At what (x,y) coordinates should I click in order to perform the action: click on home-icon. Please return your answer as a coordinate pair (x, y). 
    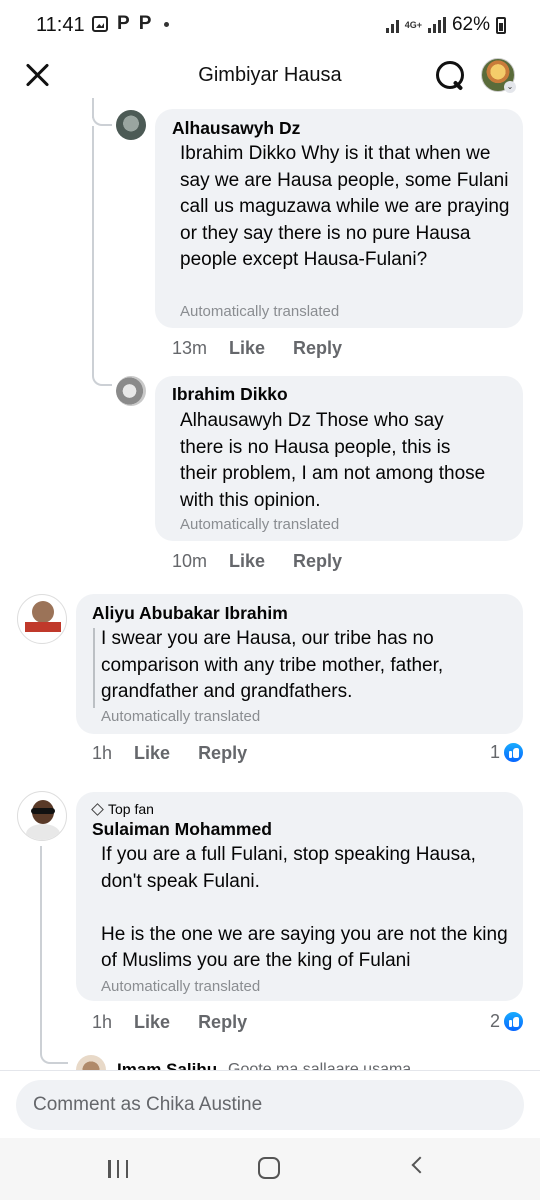
    Looking at the image, I should click on (269, 1168).